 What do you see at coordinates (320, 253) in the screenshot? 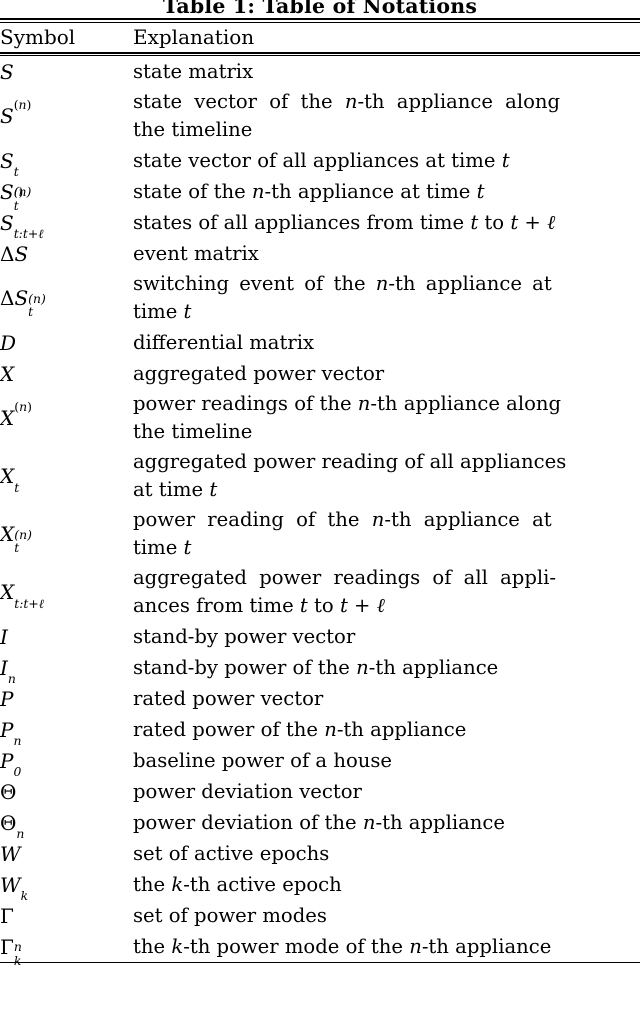
I see `table-row: ΔS event matrix` at bounding box center [320, 253].